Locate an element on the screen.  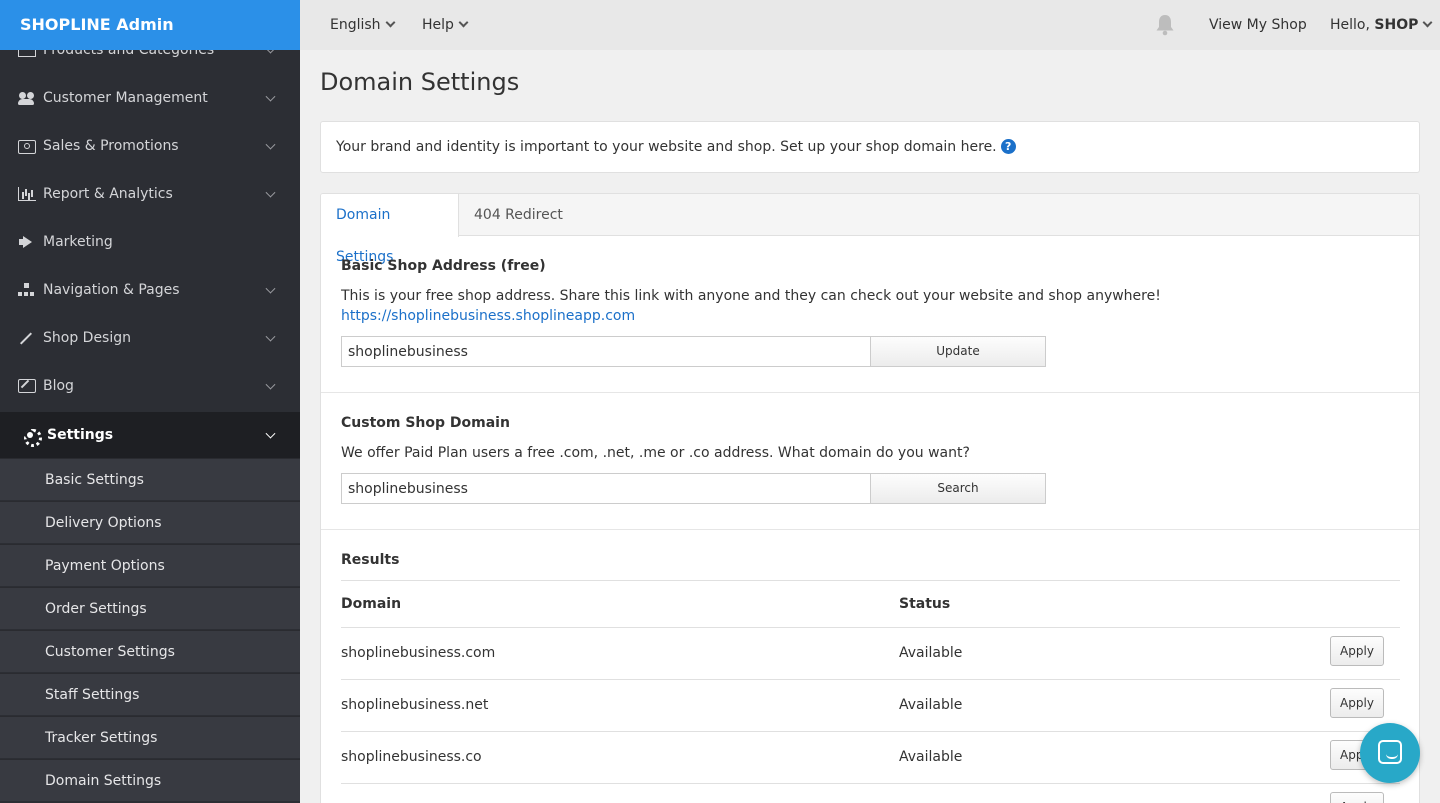
money-icon is located at coordinates (27, 147).